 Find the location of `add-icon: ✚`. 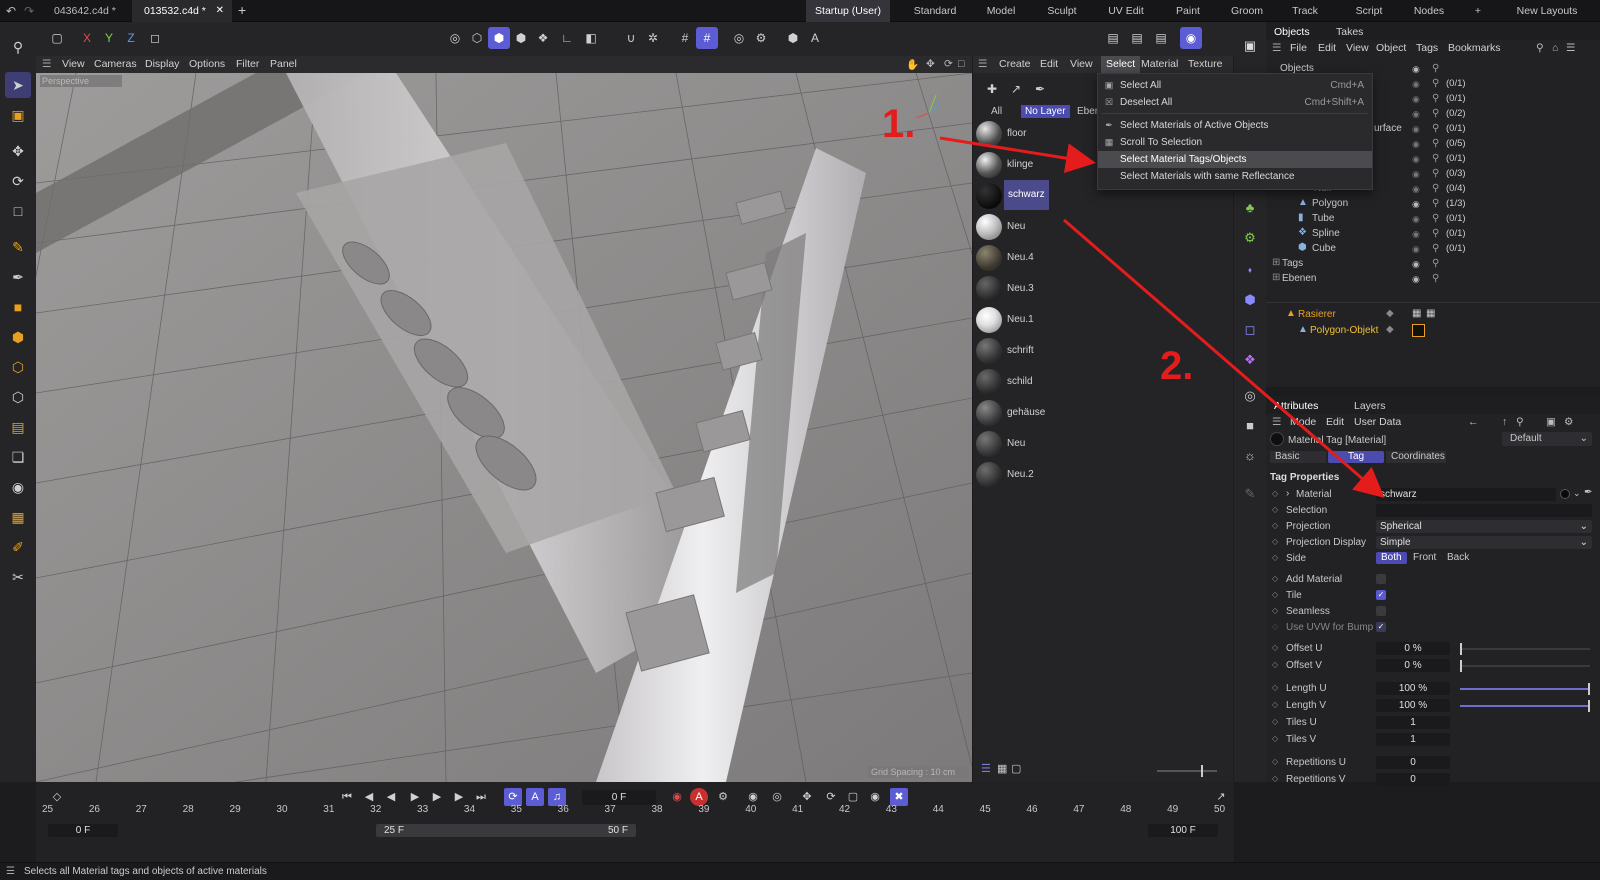

add-icon: ✚ is located at coordinates (992, 89).